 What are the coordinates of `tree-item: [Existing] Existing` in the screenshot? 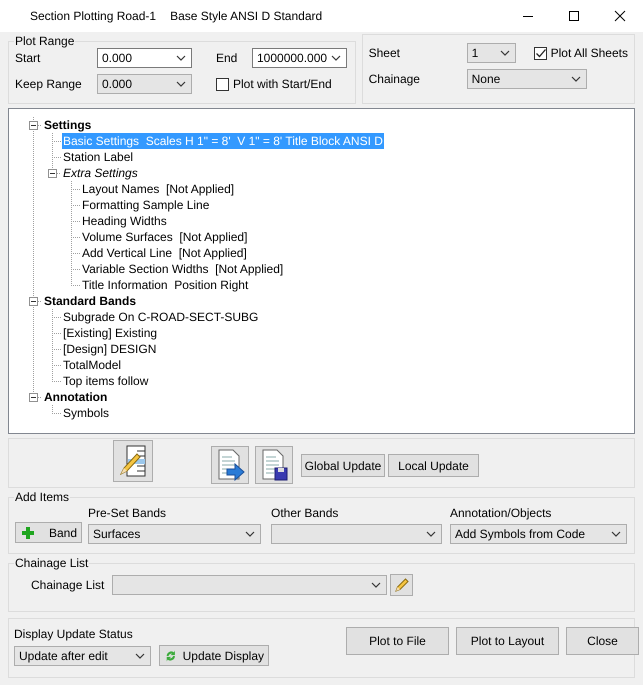 It's located at (110, 333).